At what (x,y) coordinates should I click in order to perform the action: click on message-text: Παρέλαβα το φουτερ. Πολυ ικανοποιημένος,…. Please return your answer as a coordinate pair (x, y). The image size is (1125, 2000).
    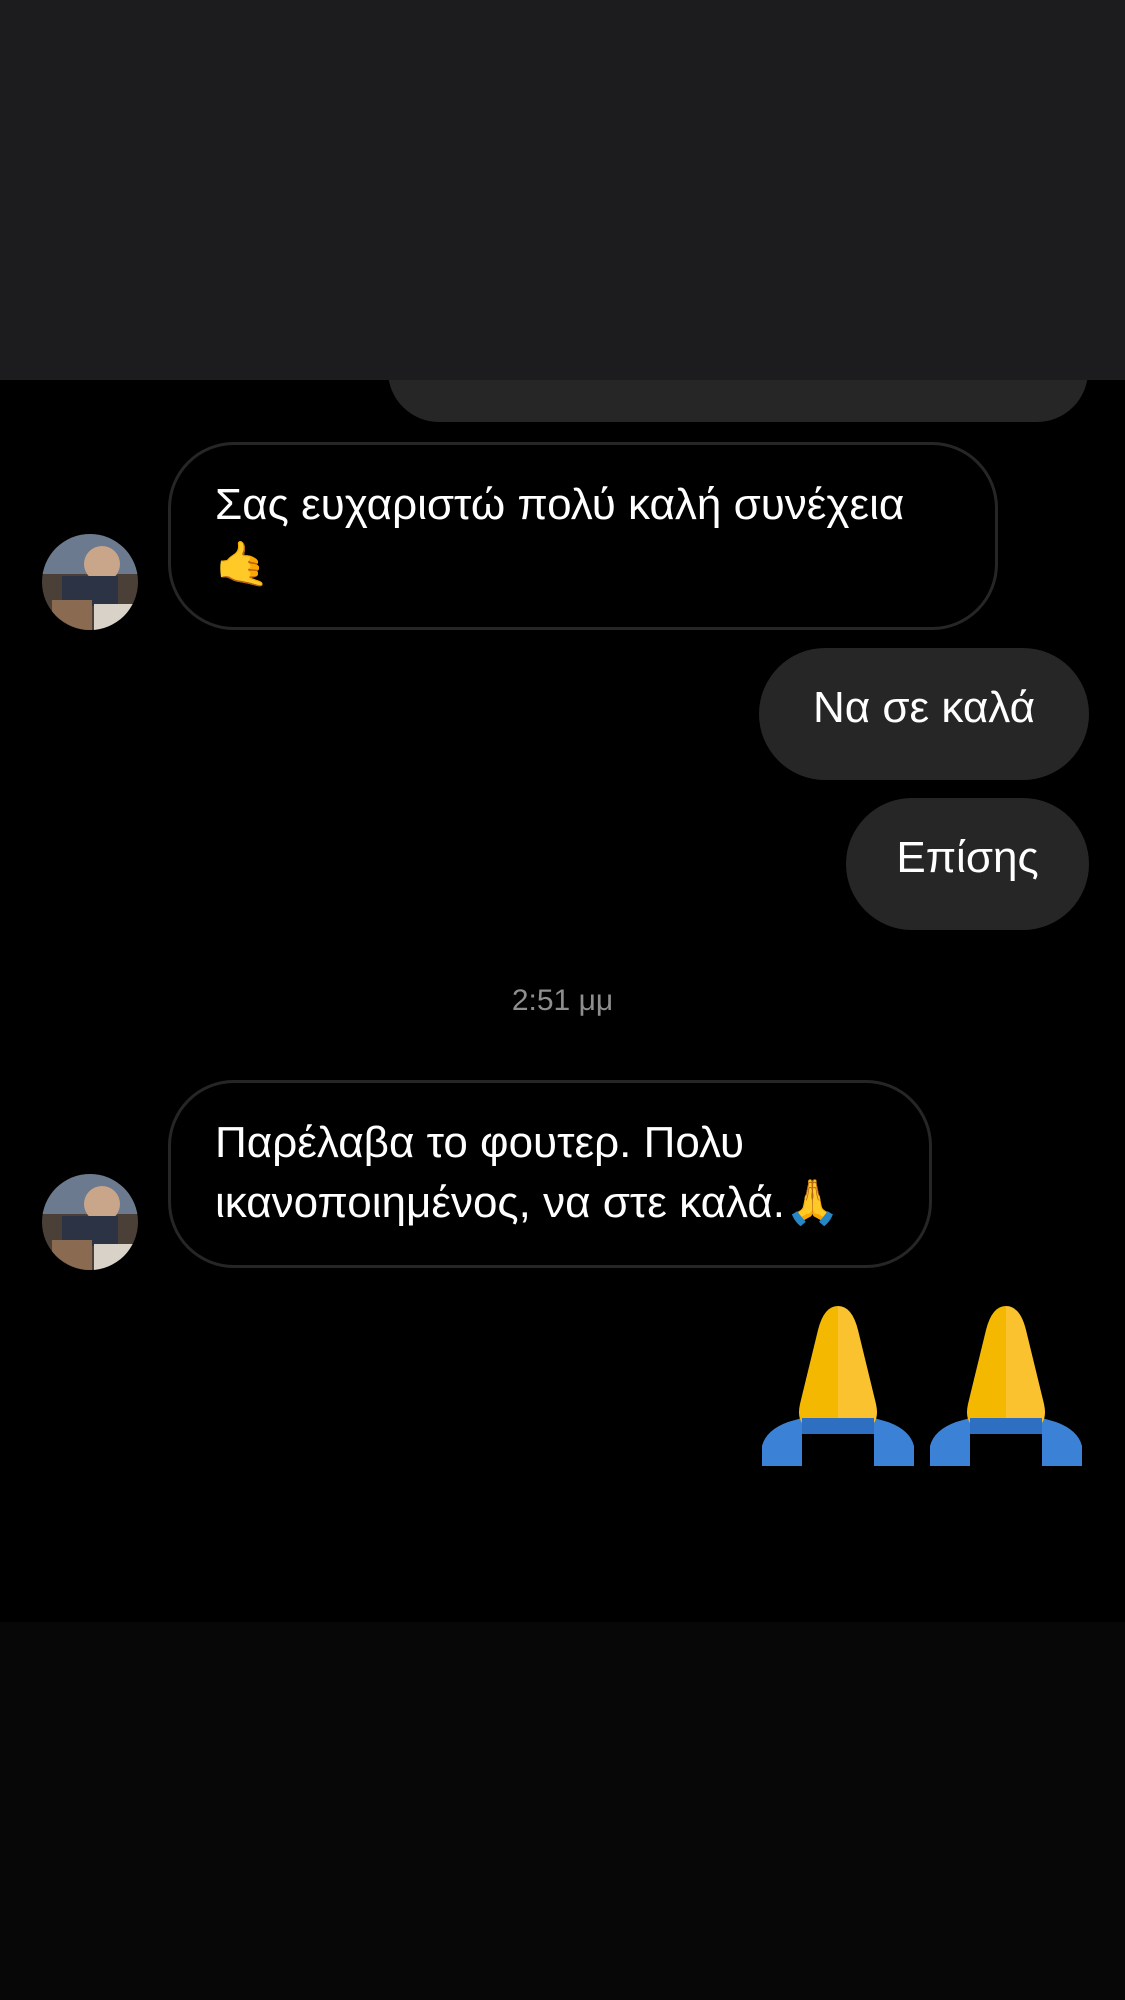
    Looking at the image, I should click on (527, 1172).